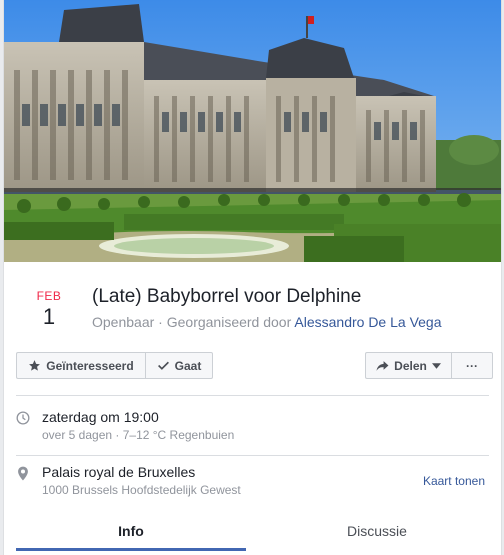 Image resolution: width=504 pixels, height=555 pixels. What do you see at coordinates (131, 531) in the screenshot?
I see `tab-info: Info` at bounding box center [131, 531].